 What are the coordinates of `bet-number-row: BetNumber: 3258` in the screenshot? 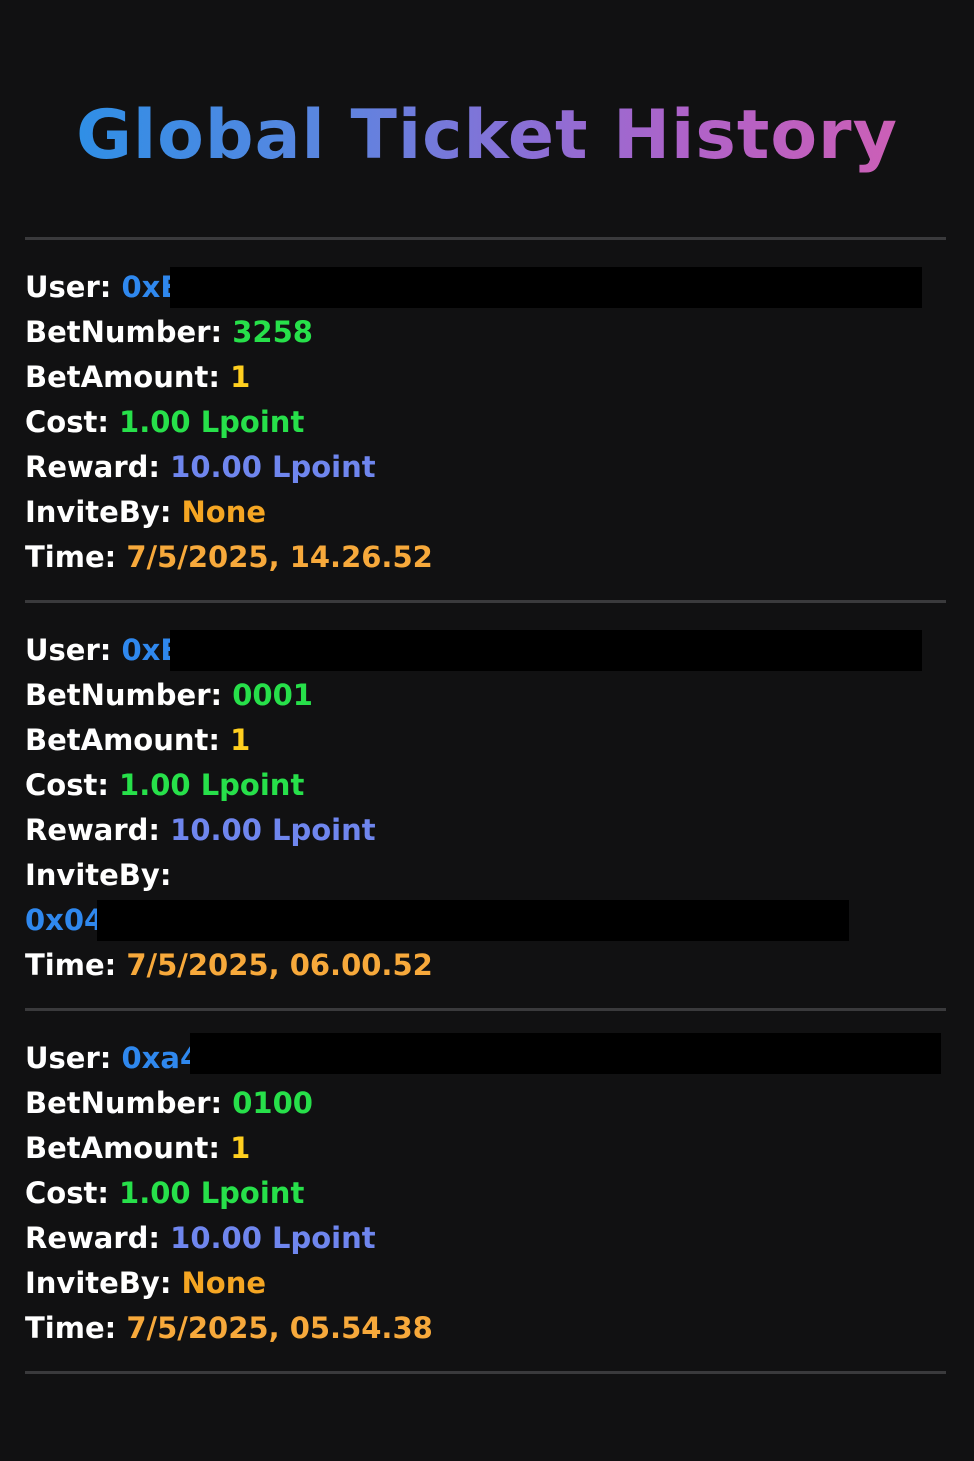 It's located at (485, 332).